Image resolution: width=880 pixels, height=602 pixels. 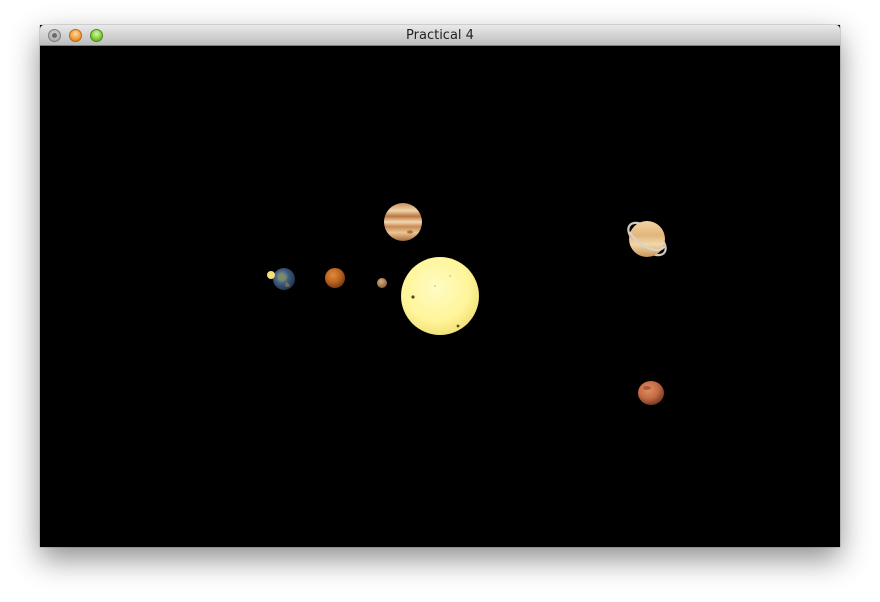 I want to click on sun, so click(x=440, y=296).